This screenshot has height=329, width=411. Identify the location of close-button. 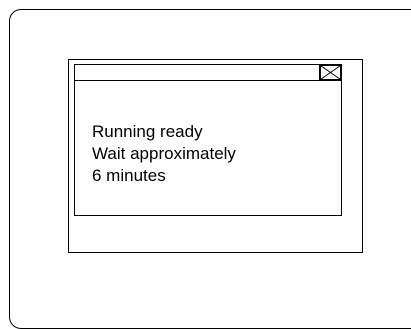
(330, 72).